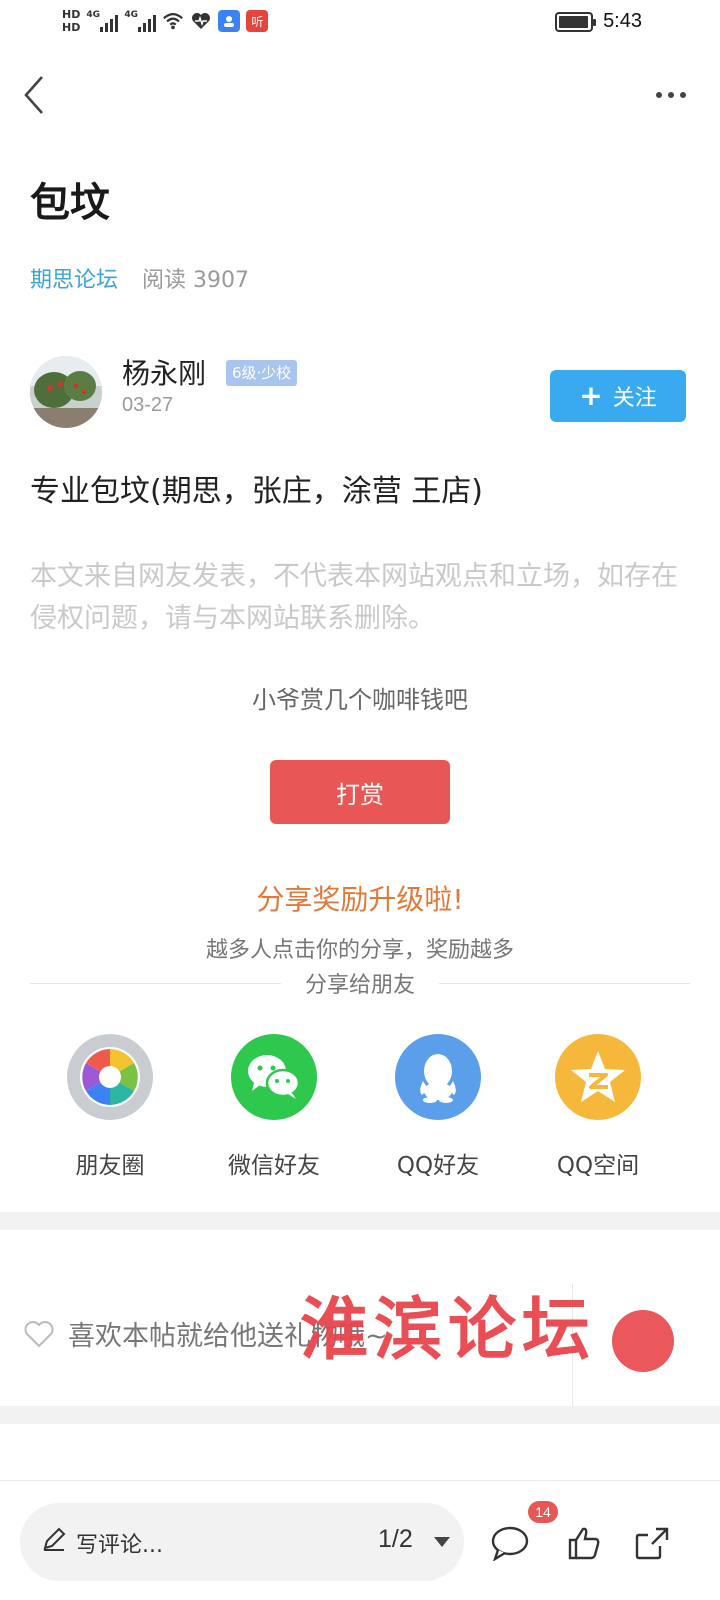 This screenshot has width=720, height=1600. I want to click on network-type-2: 4G, so click(131, 15).